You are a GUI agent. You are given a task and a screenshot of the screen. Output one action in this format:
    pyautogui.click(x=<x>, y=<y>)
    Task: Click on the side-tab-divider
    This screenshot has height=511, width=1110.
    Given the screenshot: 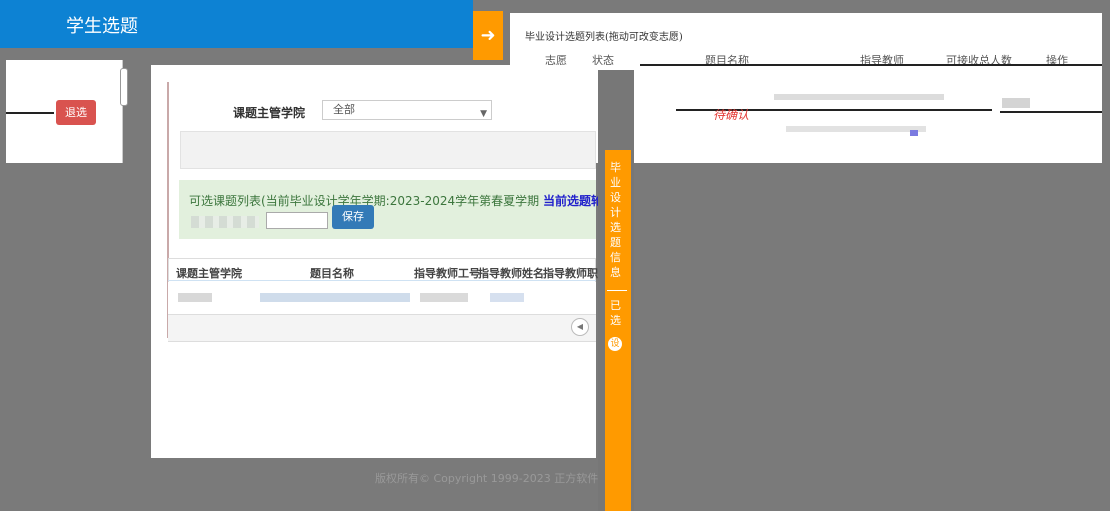 What is the action you would take?
    pyautogui.click(x=617, y=290)
    